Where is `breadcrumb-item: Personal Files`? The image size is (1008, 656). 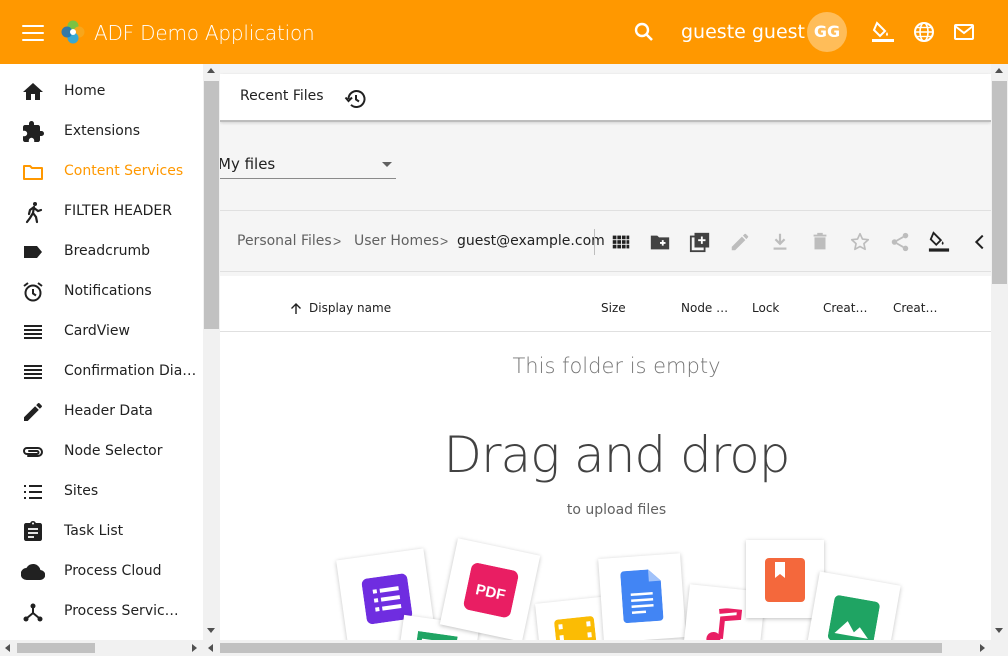
breadcrumb-item: Personal Files is located at coordinates (284, 241).